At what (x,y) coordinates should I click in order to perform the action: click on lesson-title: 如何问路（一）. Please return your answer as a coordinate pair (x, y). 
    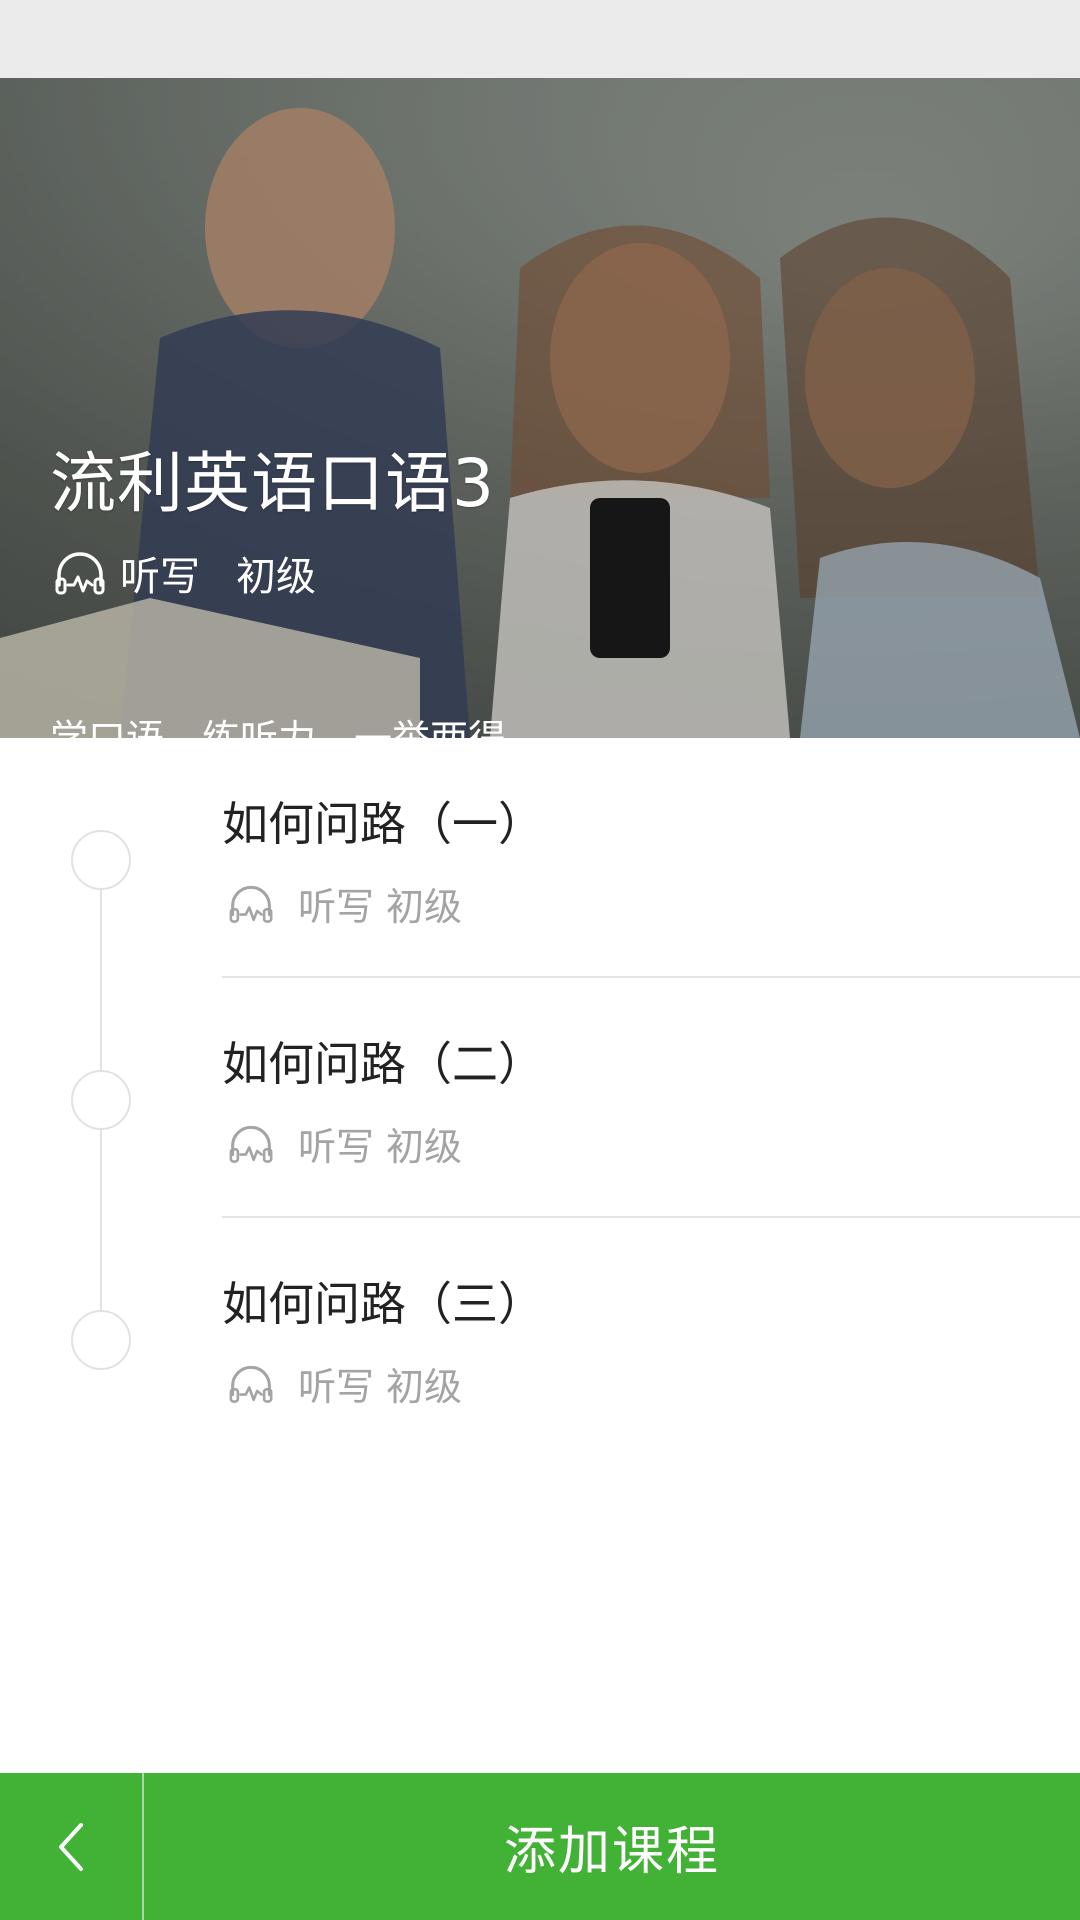
    Looking at the image, I should click on (383, 824).